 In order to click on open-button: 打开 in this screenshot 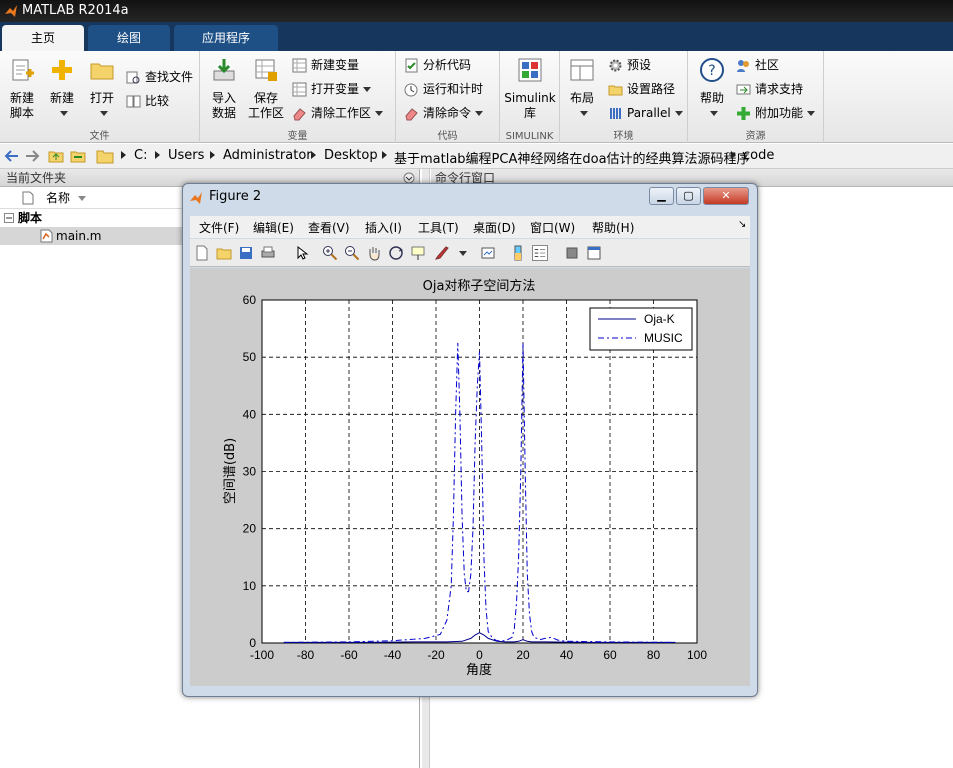, I will do `click(102, 89)`.